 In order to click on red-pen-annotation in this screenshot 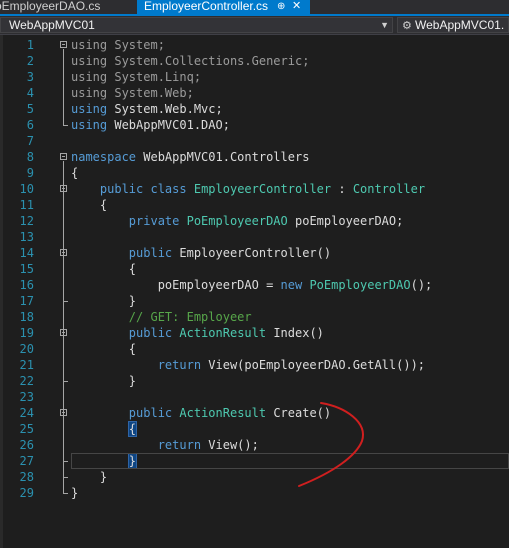, I will do `click(331, 444)`.